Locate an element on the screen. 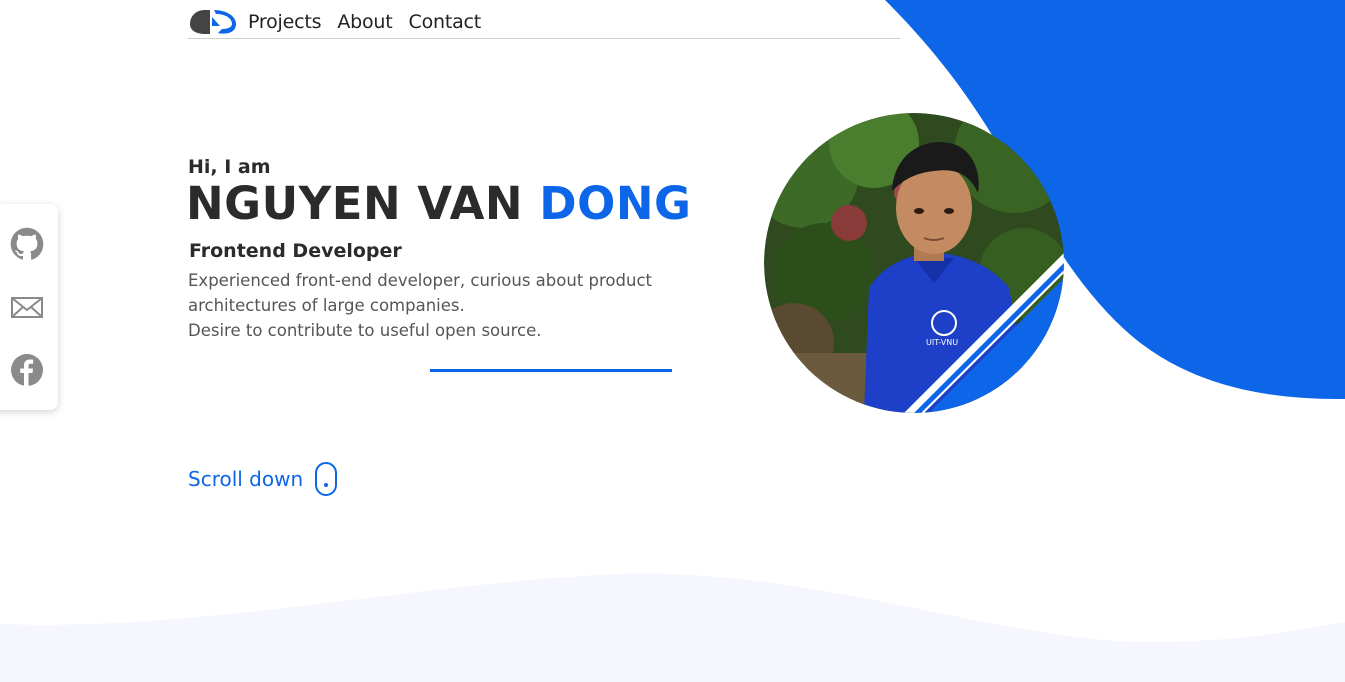 This screenshot has width=1345, height=682. github-icon is located at coordinates (27, 243).